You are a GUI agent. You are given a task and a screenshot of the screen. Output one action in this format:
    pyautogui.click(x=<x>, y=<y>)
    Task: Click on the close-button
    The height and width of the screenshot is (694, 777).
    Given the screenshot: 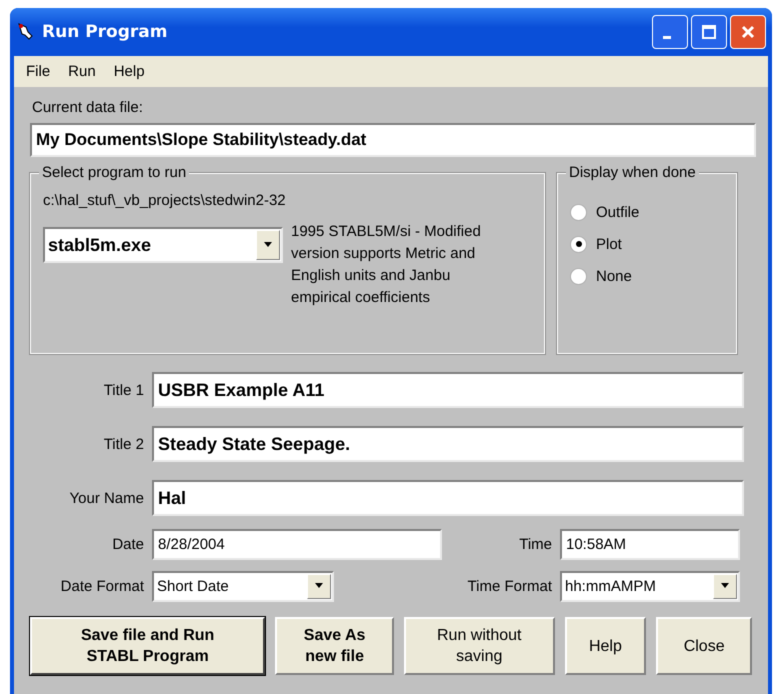 What is the action you would take?
    pyautogui.click(x=748, y=32)
    